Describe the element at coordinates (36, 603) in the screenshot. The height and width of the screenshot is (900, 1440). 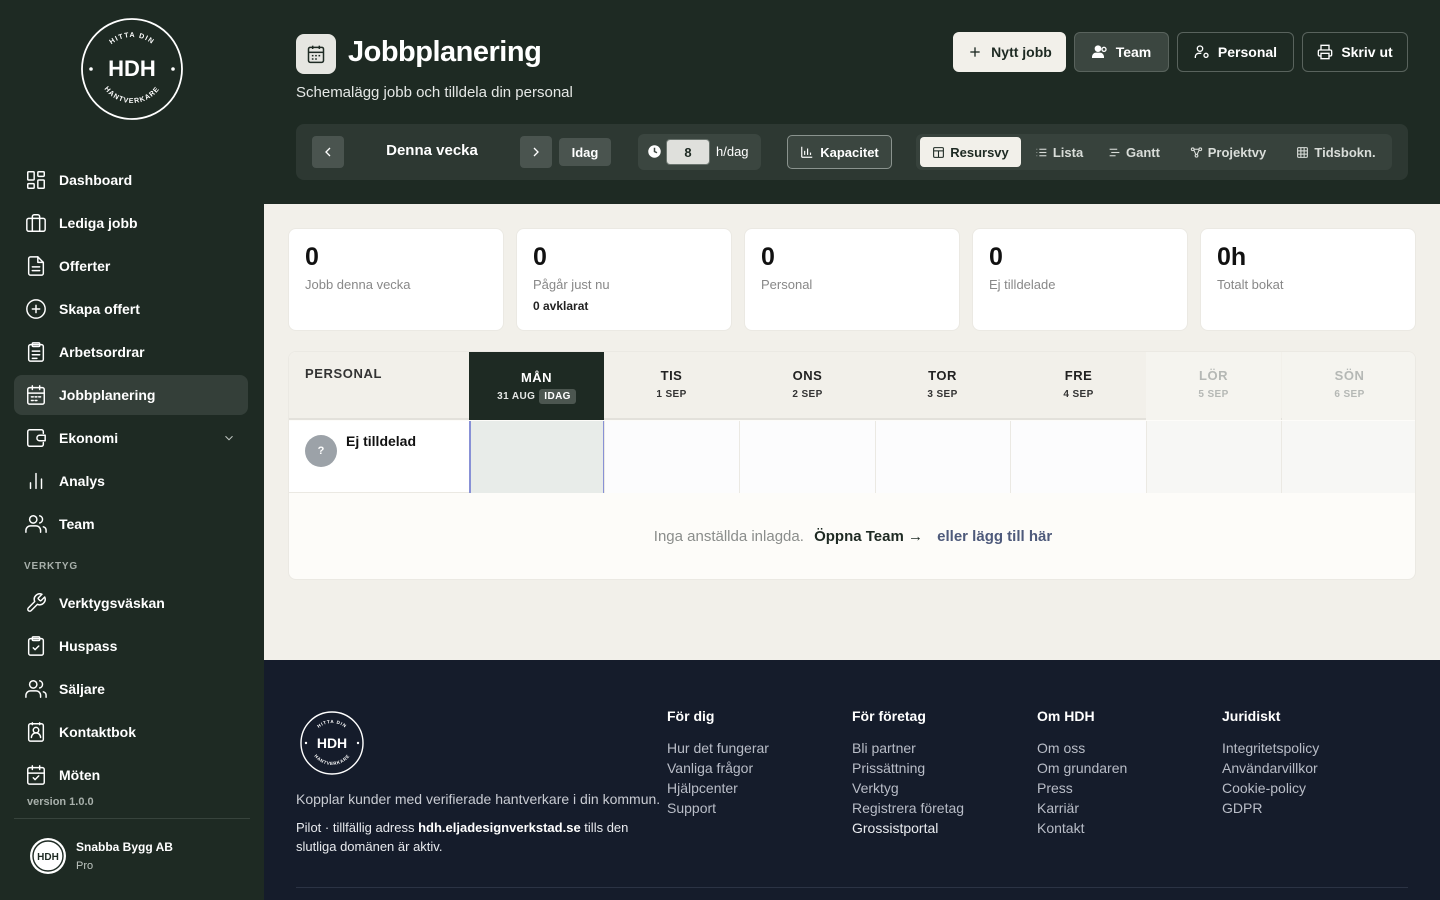
I see `wrench-icon` at that location.